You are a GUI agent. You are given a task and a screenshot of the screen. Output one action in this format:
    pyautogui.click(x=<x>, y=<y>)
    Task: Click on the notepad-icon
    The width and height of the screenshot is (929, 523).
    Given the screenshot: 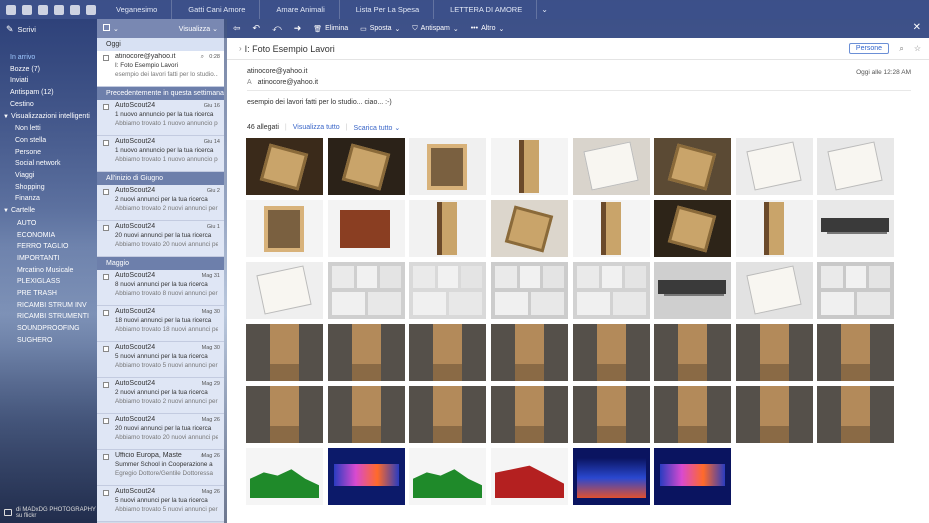 What is the action you would take?
    pyautogui.click(x=59, y=9)
    